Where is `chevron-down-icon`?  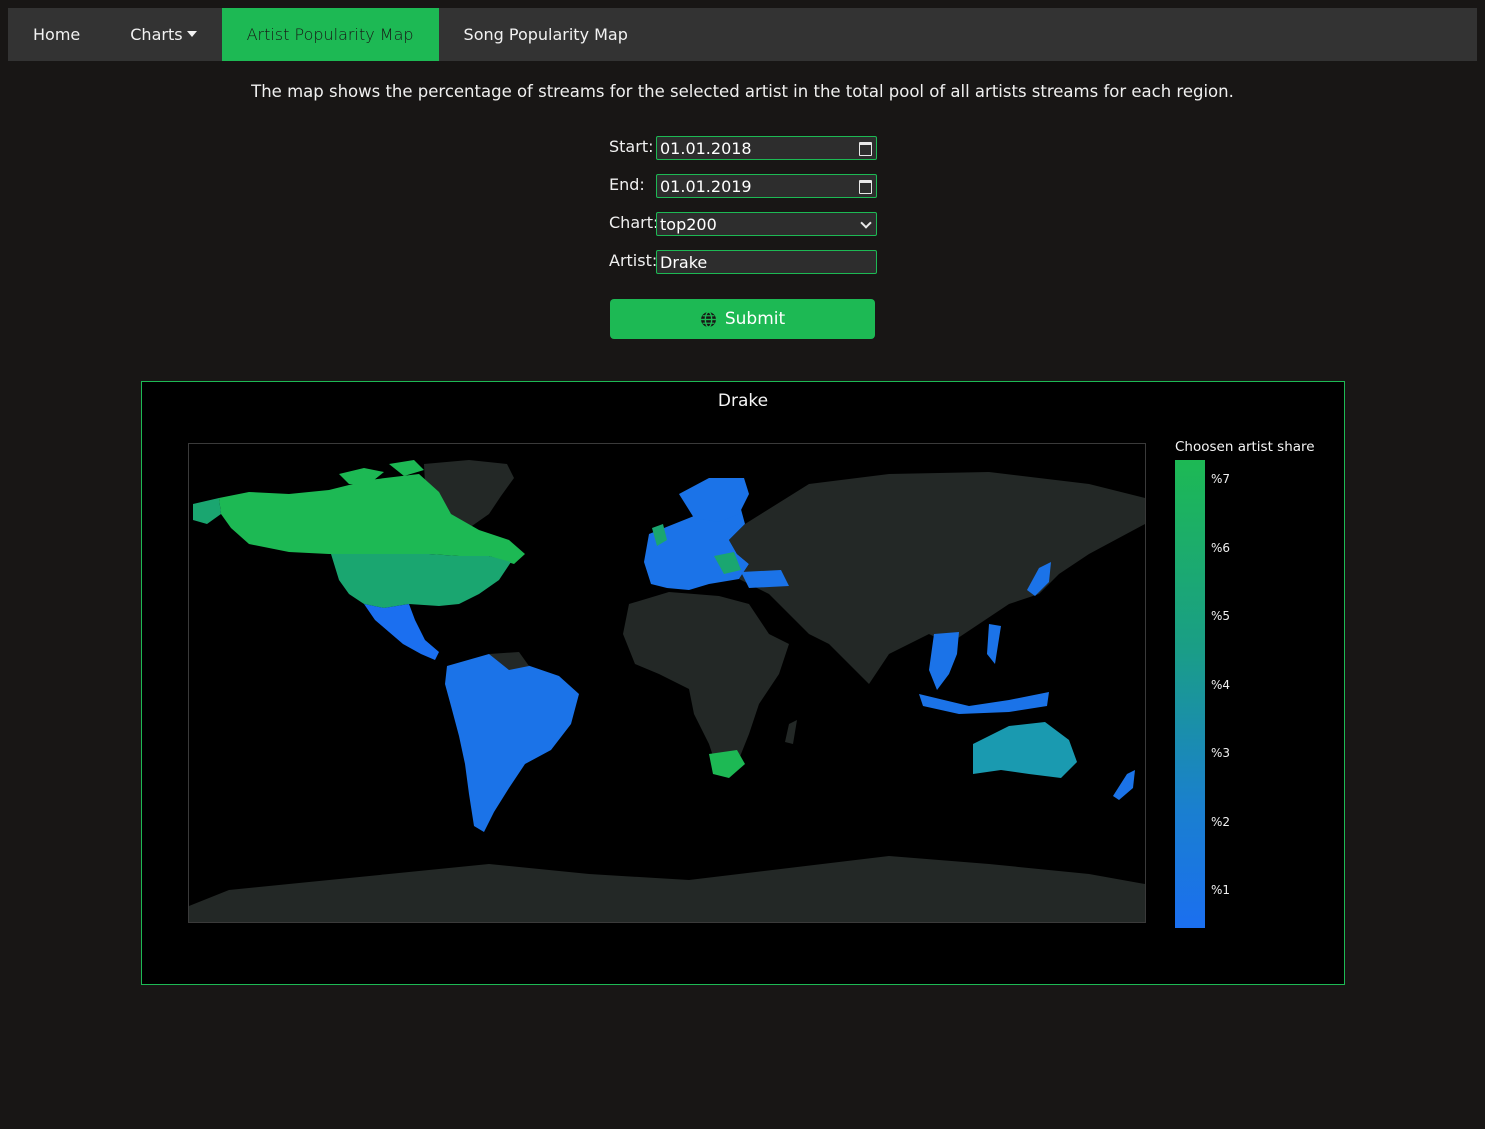 chevron-down-icon is located at coordinates (866, 223).